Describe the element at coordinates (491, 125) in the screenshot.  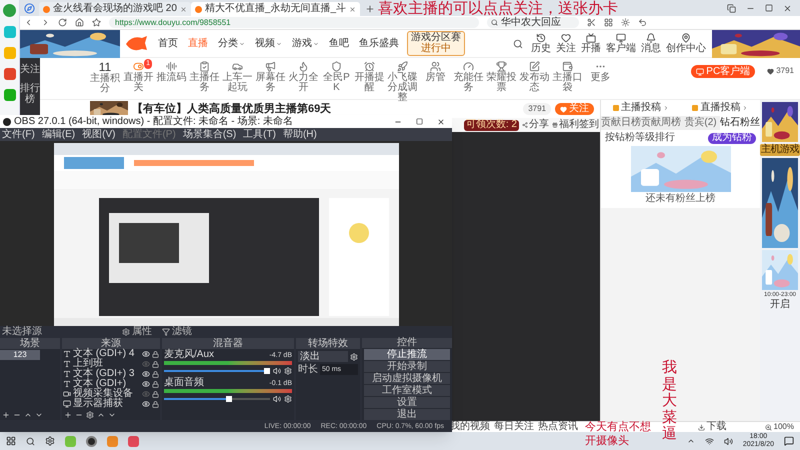
I see `claim-badge: 可领次数: 2` at that location.